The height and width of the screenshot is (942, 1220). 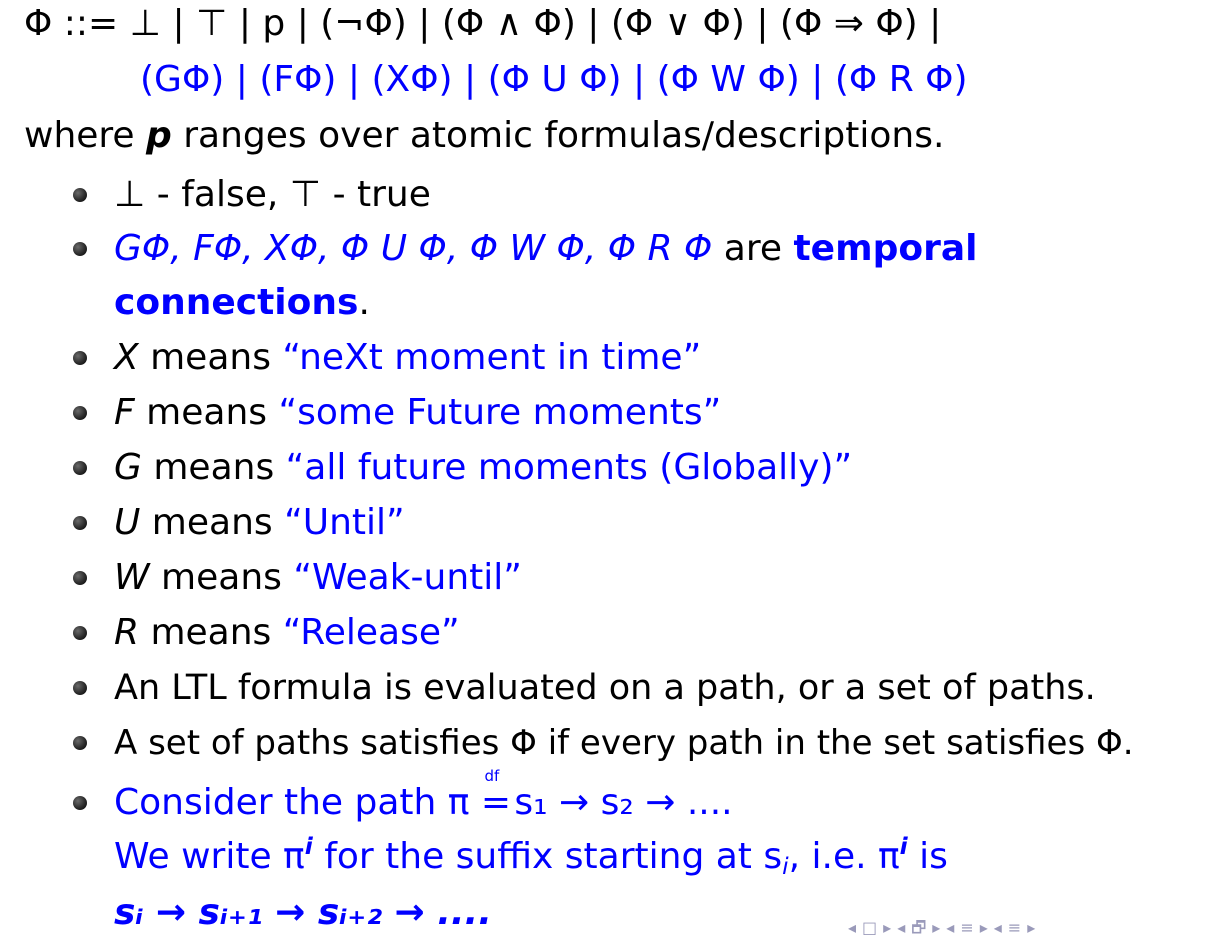 I want to click on nav-next-frame-icon: ▸, so click(x=887, y=928).